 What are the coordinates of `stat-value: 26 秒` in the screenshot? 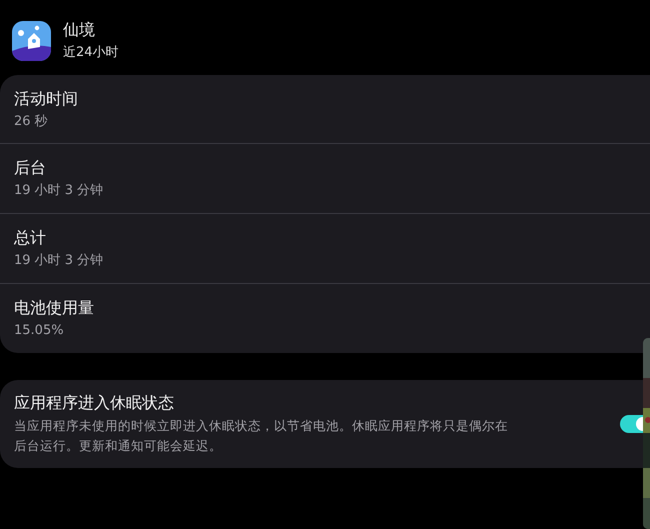 It's located at (31, 121).